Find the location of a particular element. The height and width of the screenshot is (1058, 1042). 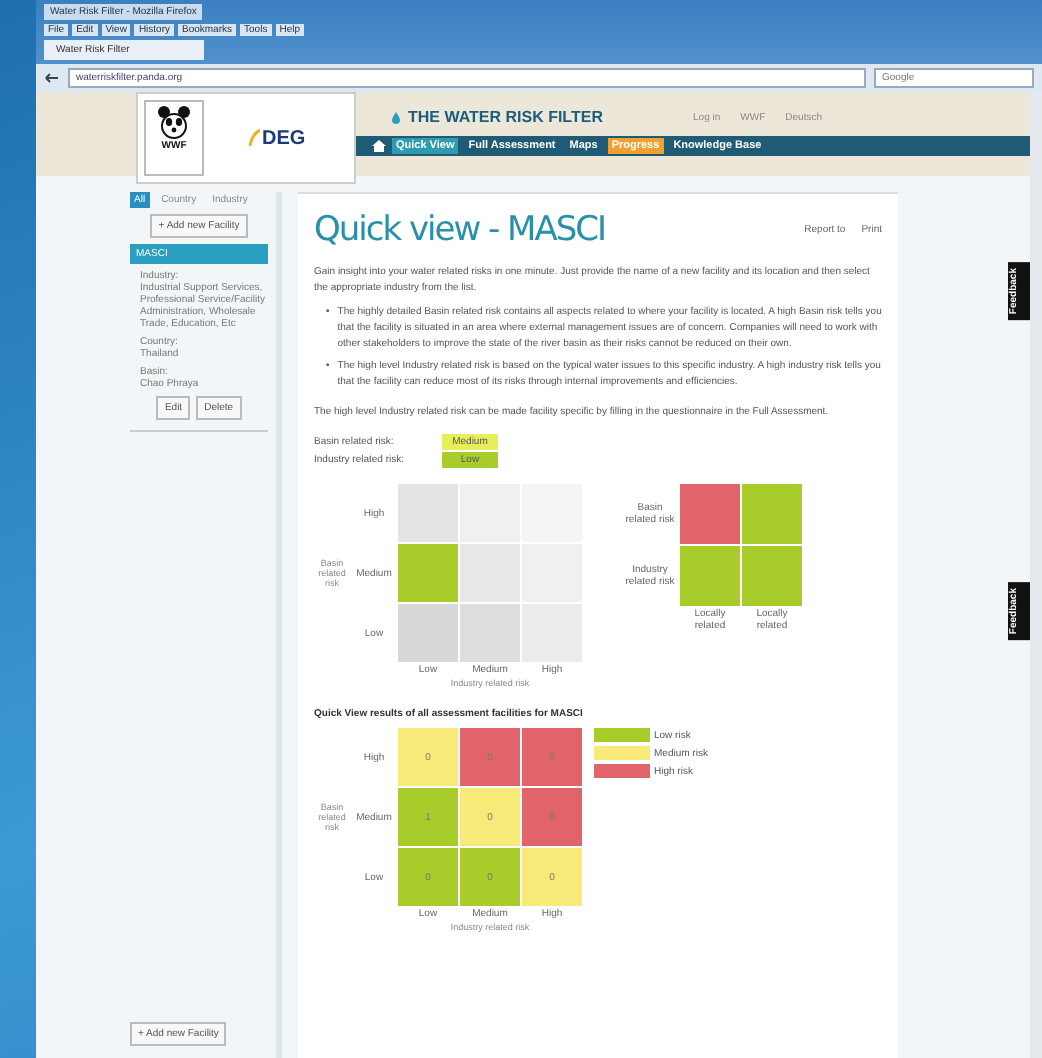

back-icon is located at coordinates (52, 78).